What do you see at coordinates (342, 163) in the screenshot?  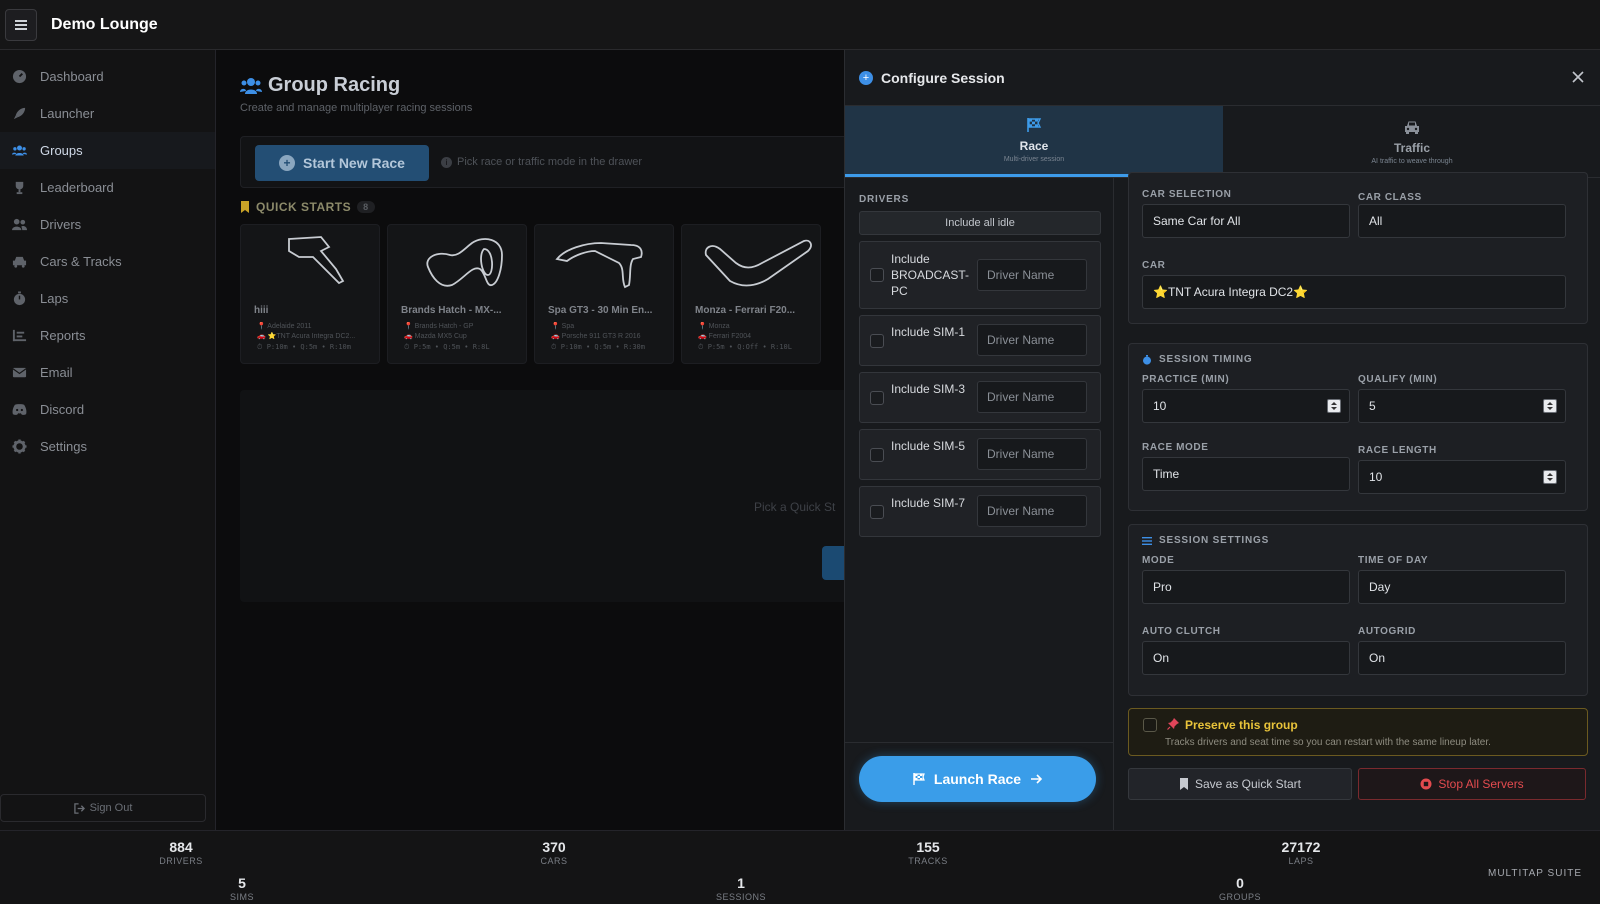 I see `start-new-race-button: + Start New Race` at bounding box center [342, 163].